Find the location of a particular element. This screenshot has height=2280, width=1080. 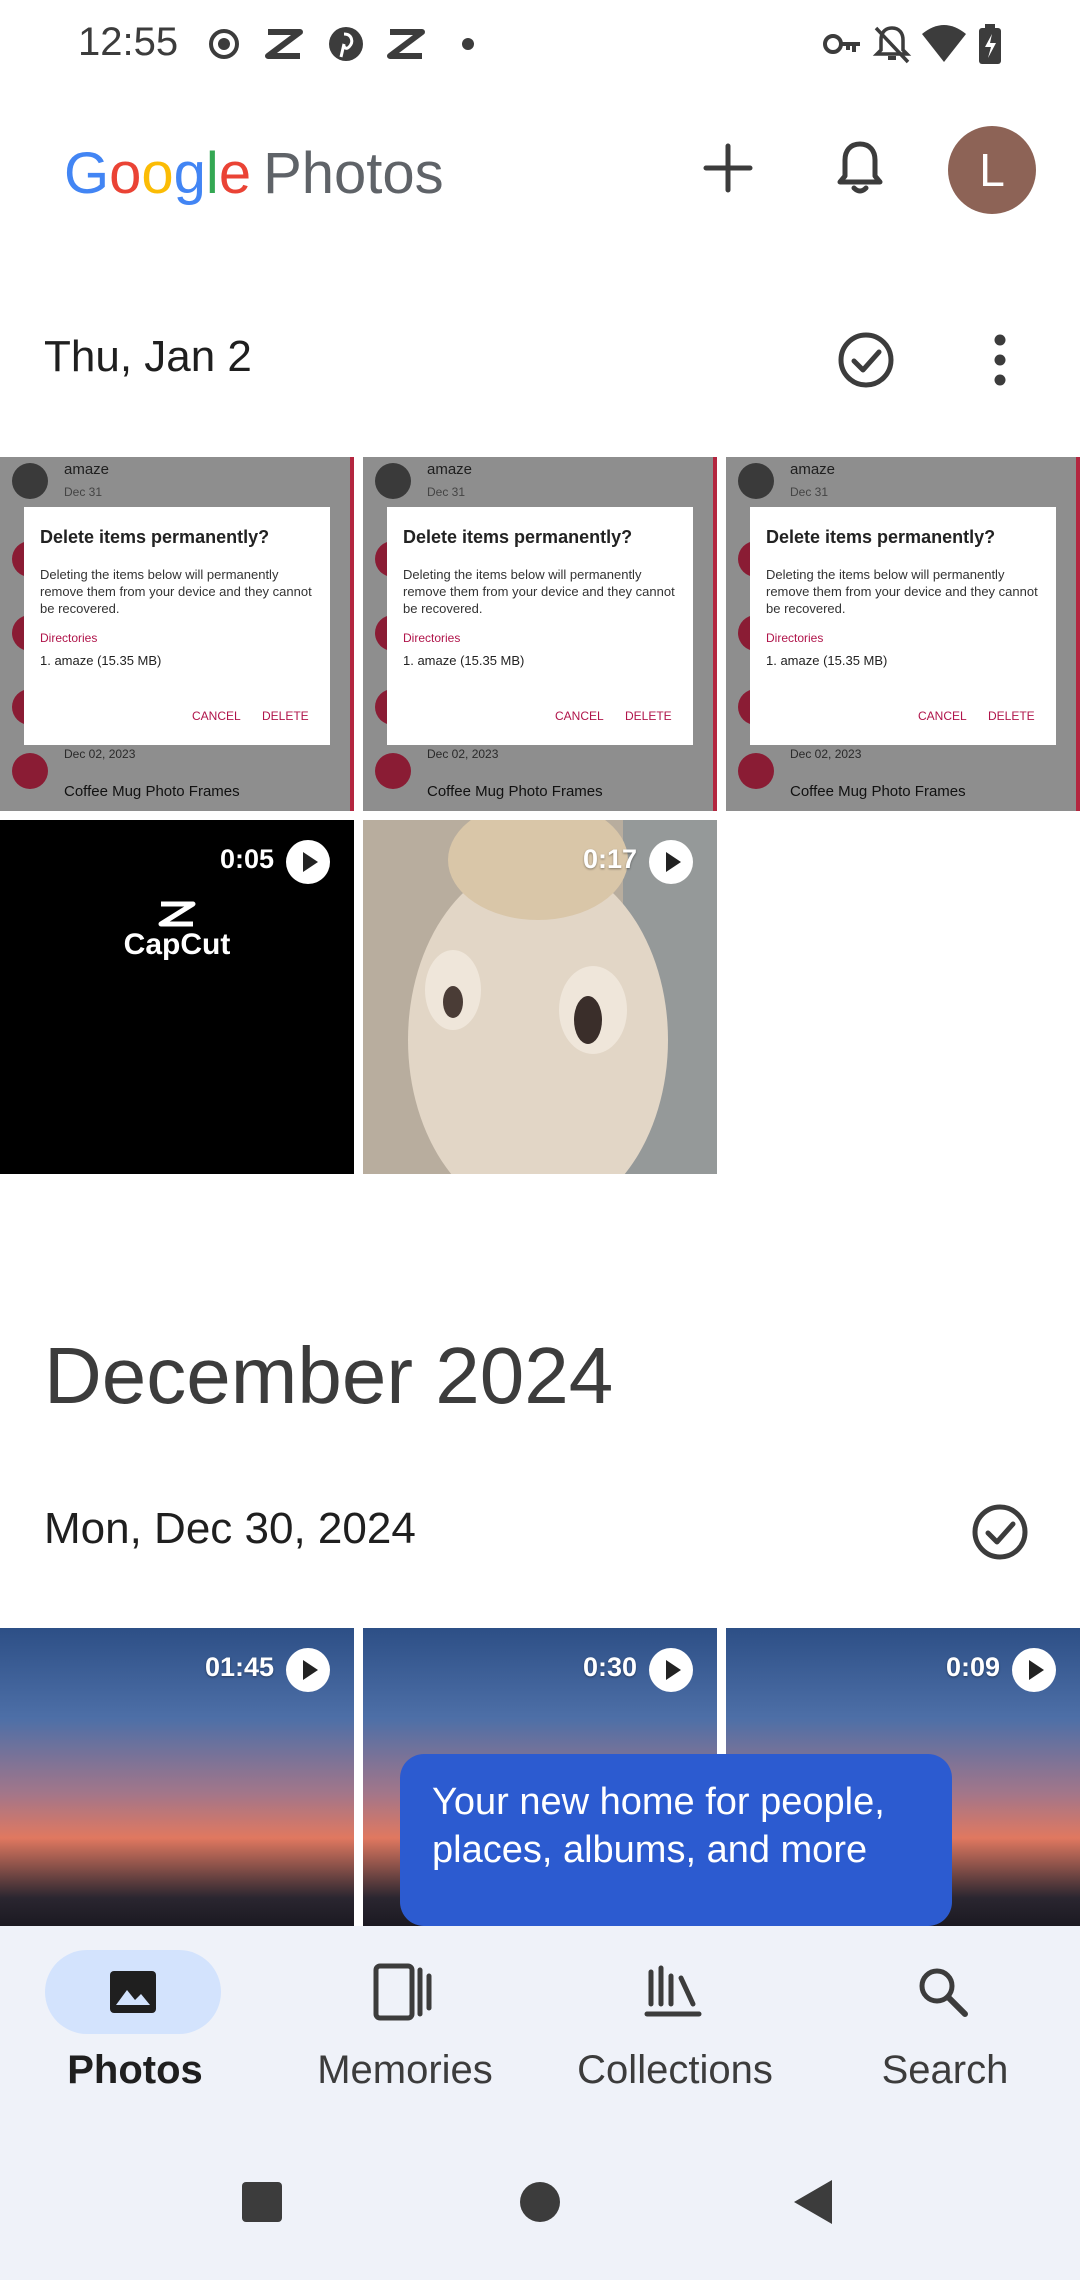

capcut-logo-icon is located at coordinates (177, 914).